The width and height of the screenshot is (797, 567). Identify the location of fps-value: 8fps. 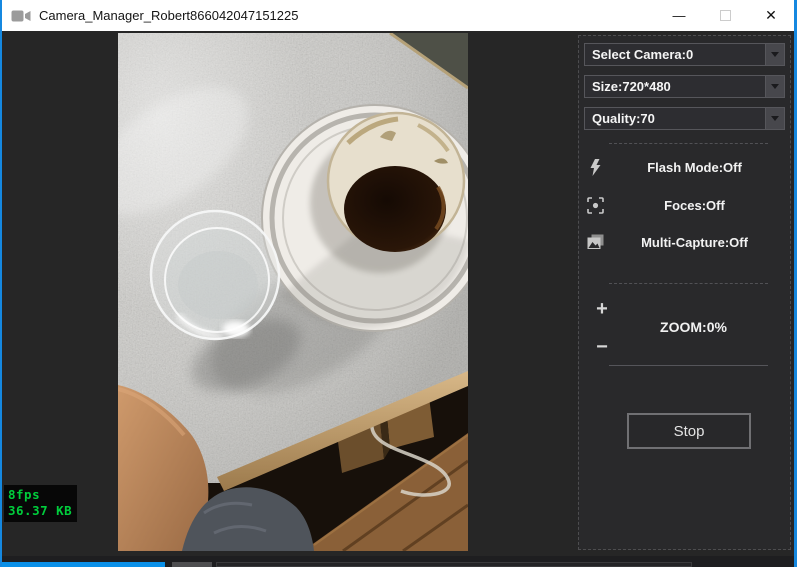
(24, 494).